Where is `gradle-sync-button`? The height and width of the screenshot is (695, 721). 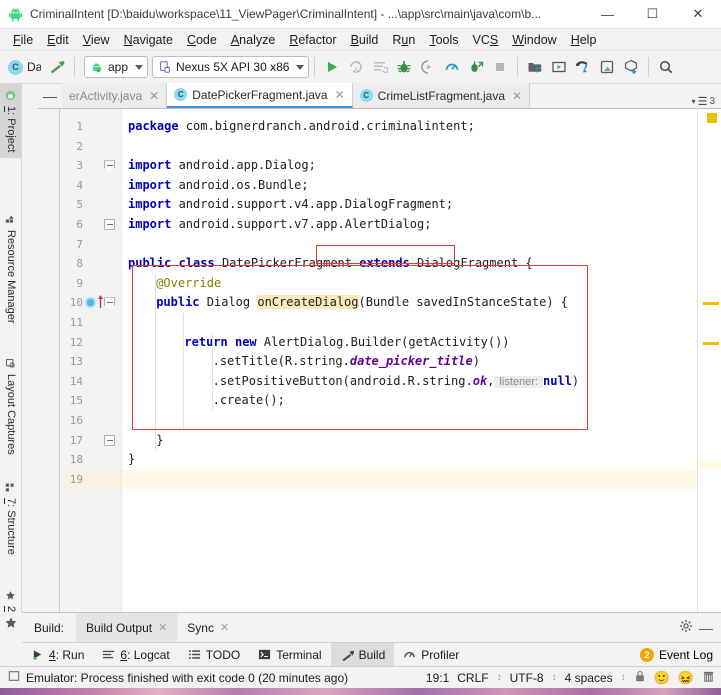 gradle-sync-button is located at coordinates (583, 67).